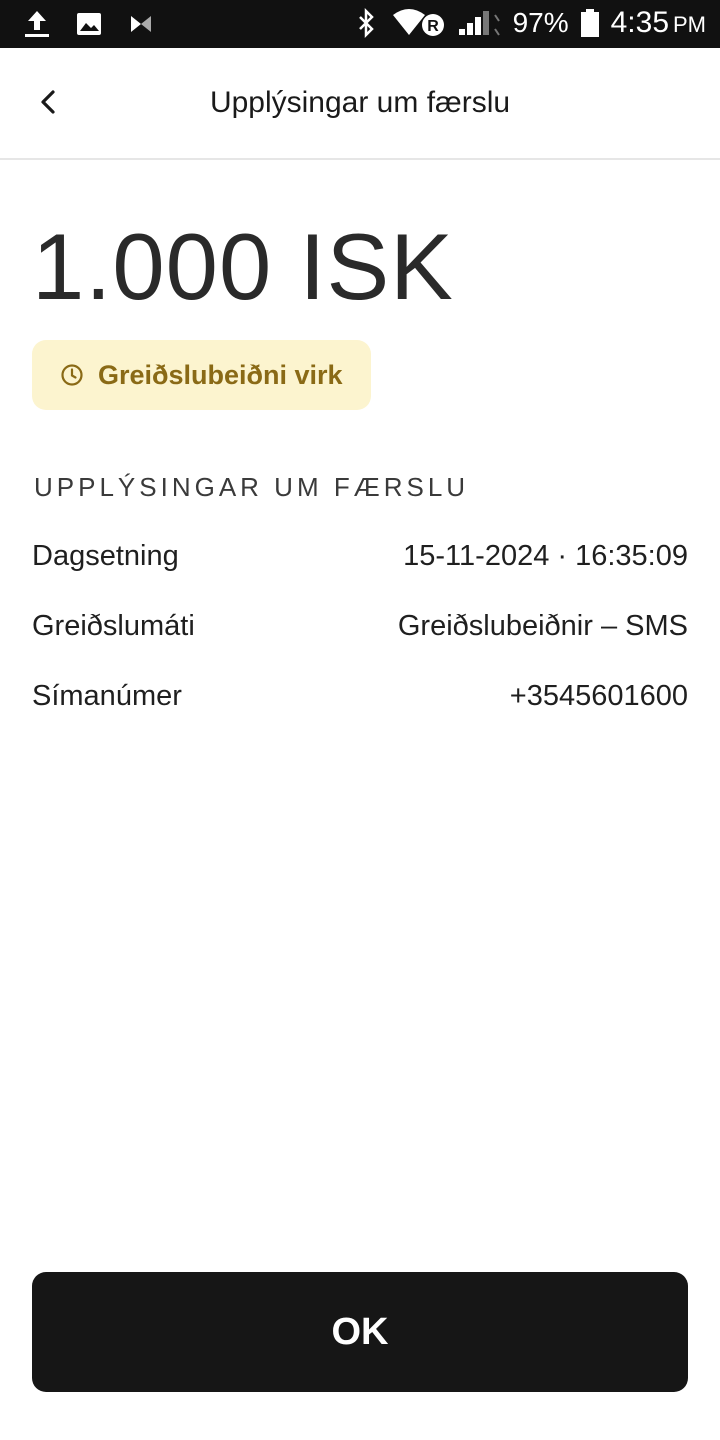  What do you see at coordinates (360, 556) in the screenshot?
I see `detail-row-date: Dagsetning 15-11-2024 · 16:35:09` at bounding box center [360, 556].